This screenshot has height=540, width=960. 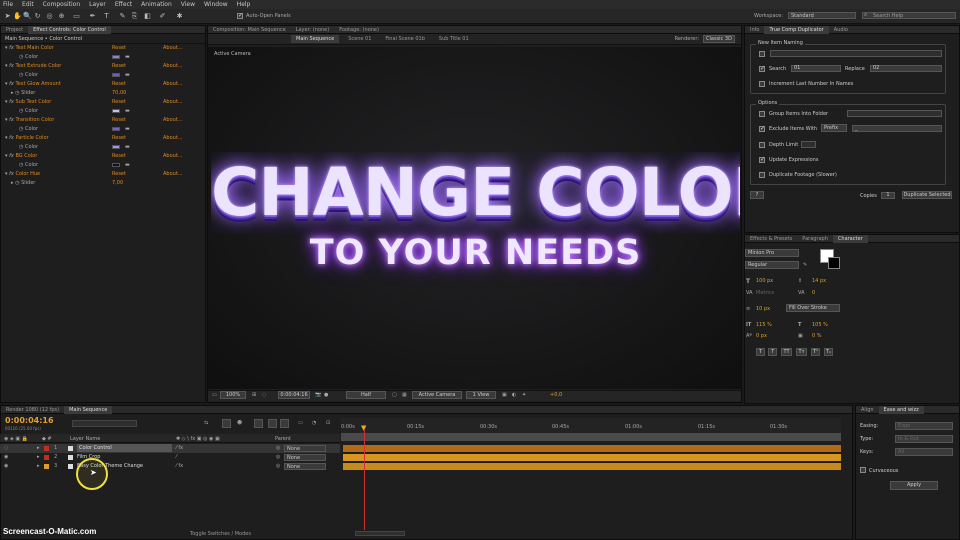 What do you see at coordinates (772, 352) in the screenshot?
I see `faux-italic-button: T` at bounding box center [772, 352].